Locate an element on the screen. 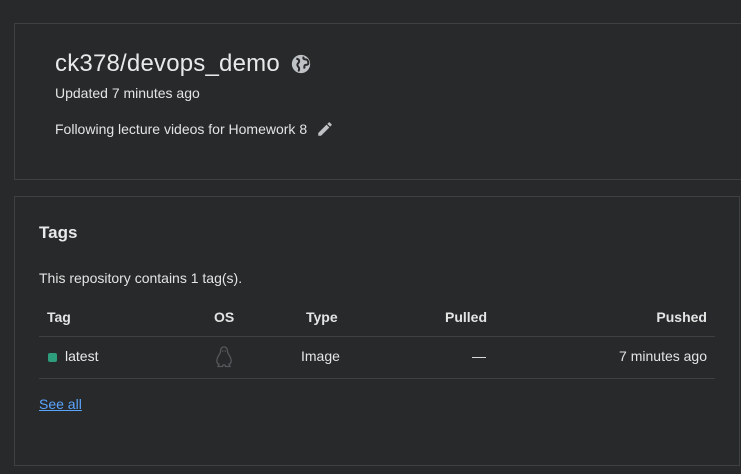 The height and width of the screenshot is (474, 741). repo-title-row: ck378/devops_demo is located at coordinates (183, 64).